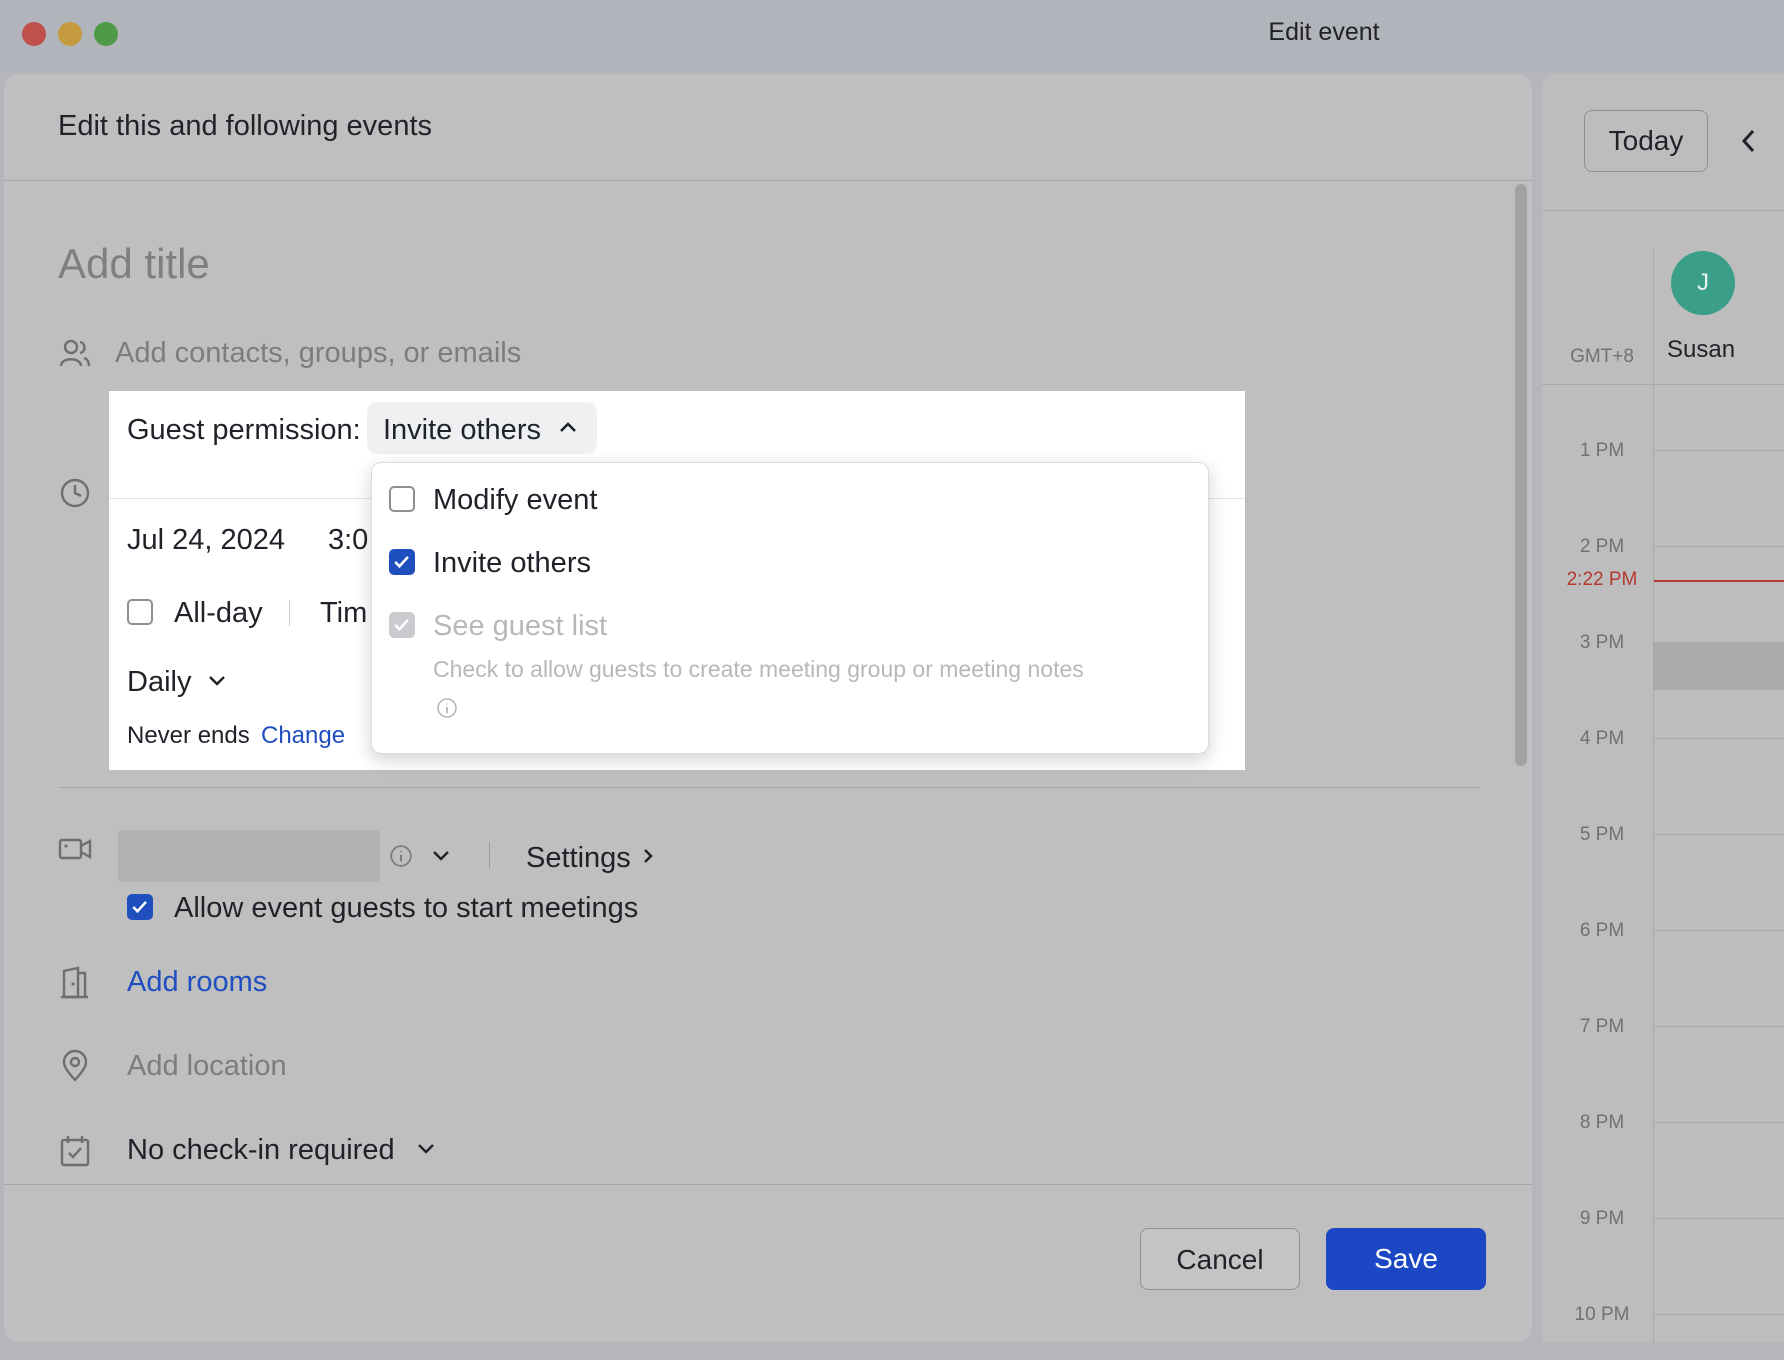 The height and width of the screenshot is (1360, 1784). Describe the element at coordinates (768, 127) in the screenshot. I see `dialog-header: Edit this and following events` at that location.